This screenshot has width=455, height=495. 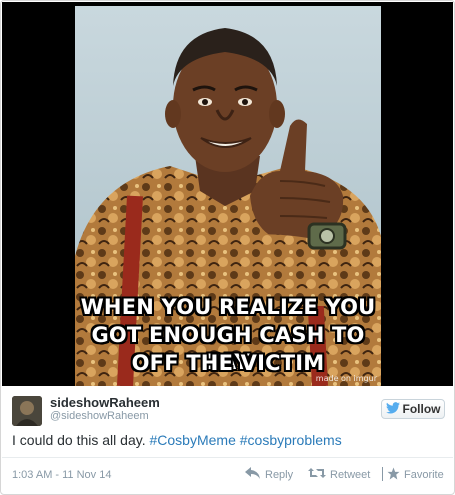 What do you see at coordinates (105, 402) in the screenshot?
I see `author-display-name: sideshowRaheem` at bounding box center [105, 402].